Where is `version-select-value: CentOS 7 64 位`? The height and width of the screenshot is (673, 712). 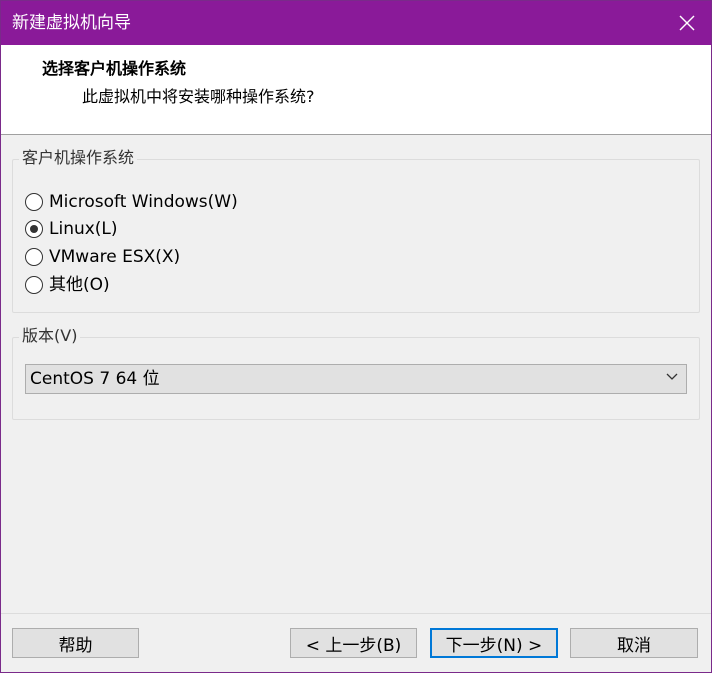 version-select-value: CentOS 7 64 位 is located at coordinates (95, 379).